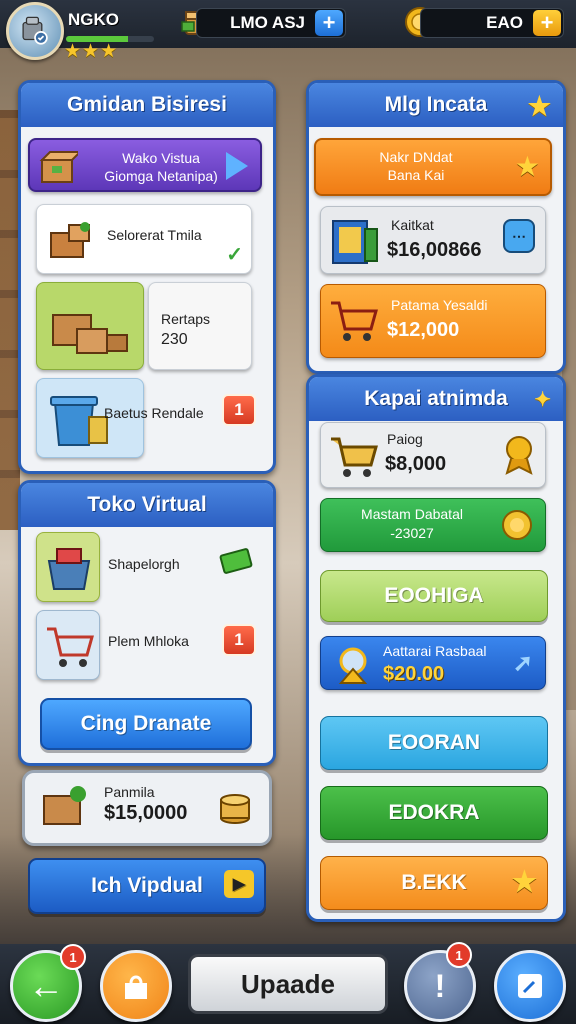 The width and height of the screenshot is (576, 1024). I want to click on pointer-icon, so click(353, 665).